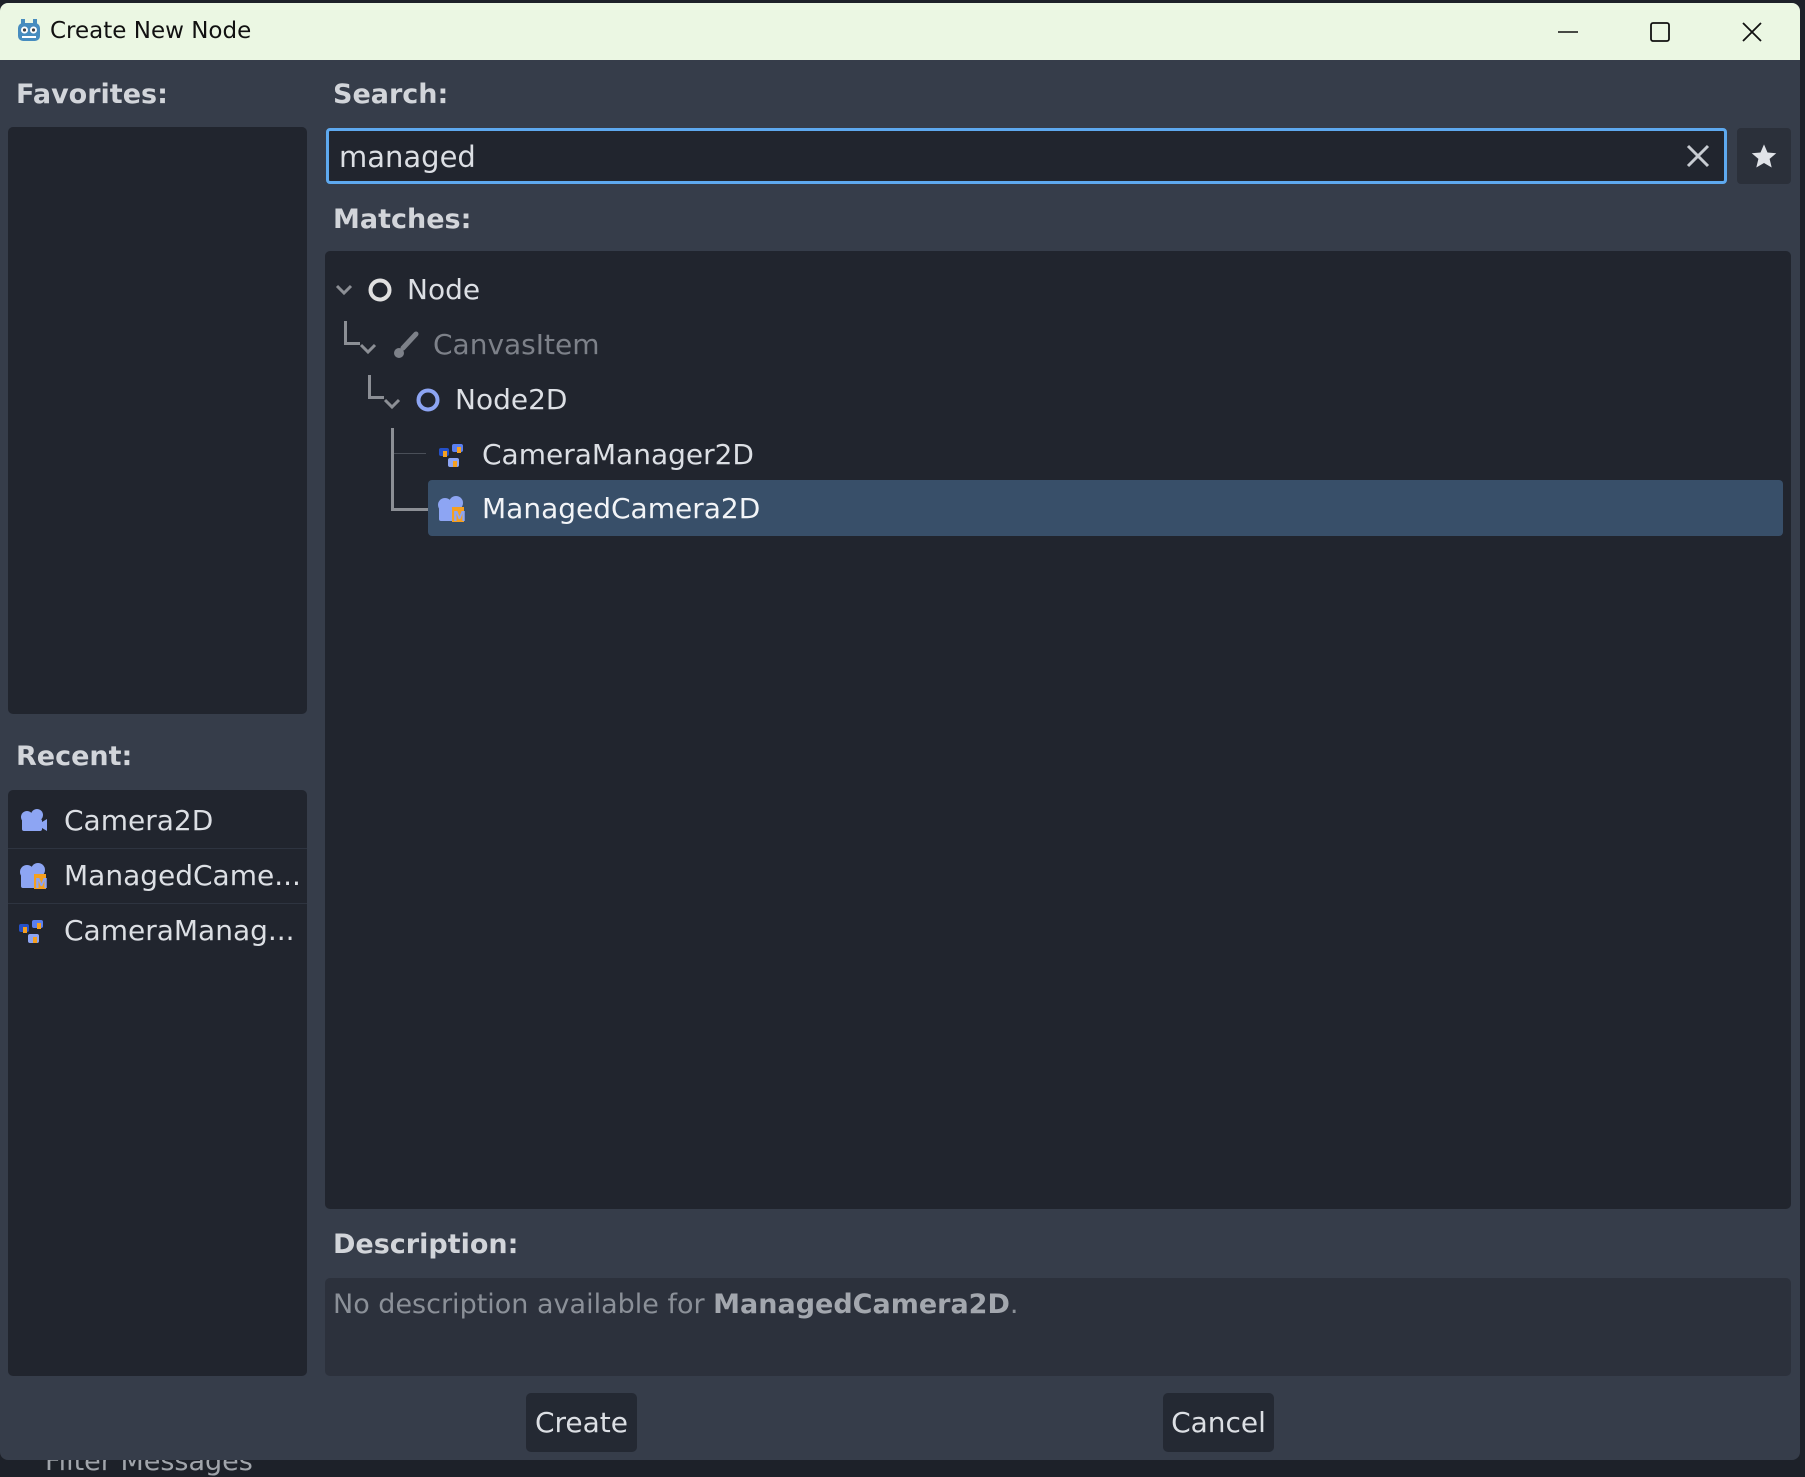  I want to click on tree-item-label: Node2D, so click(511, 399).